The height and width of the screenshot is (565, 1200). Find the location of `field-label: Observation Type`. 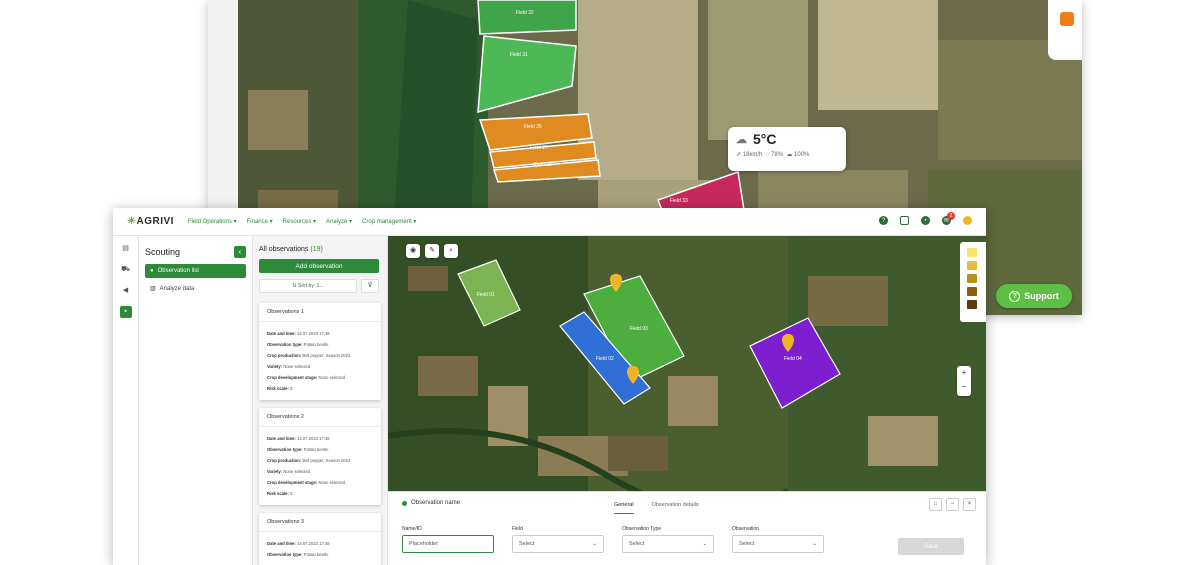

field-label: Observation Type is located at coordinates (642, 529).